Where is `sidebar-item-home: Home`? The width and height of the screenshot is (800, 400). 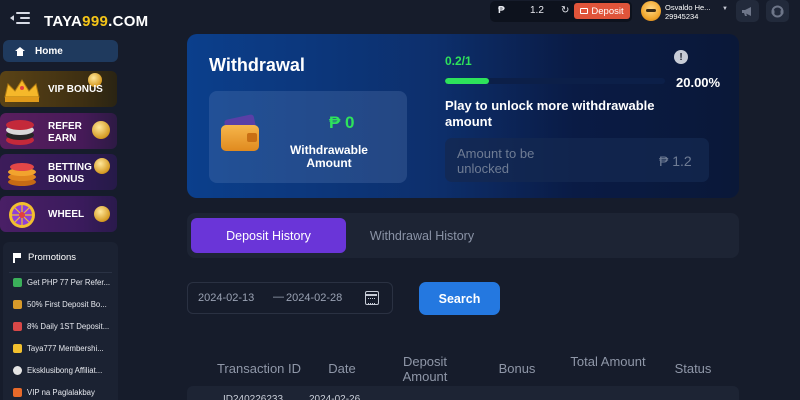
sidebar-item-home: Home is located at coordinates (60, 51).